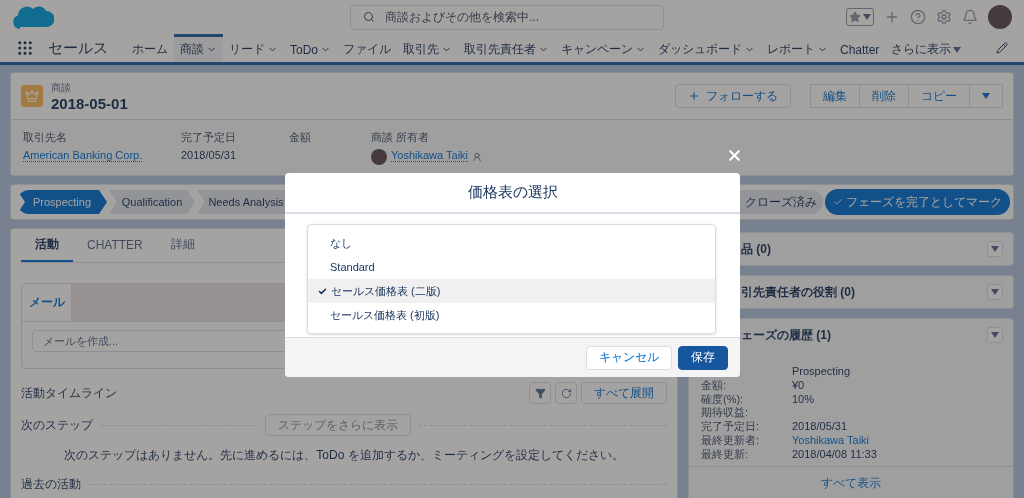 This screenshot has height=498, width=1024. Describe the element at coordinates (511, 243) in the screenshot. I see `list-option: なし` at that location.